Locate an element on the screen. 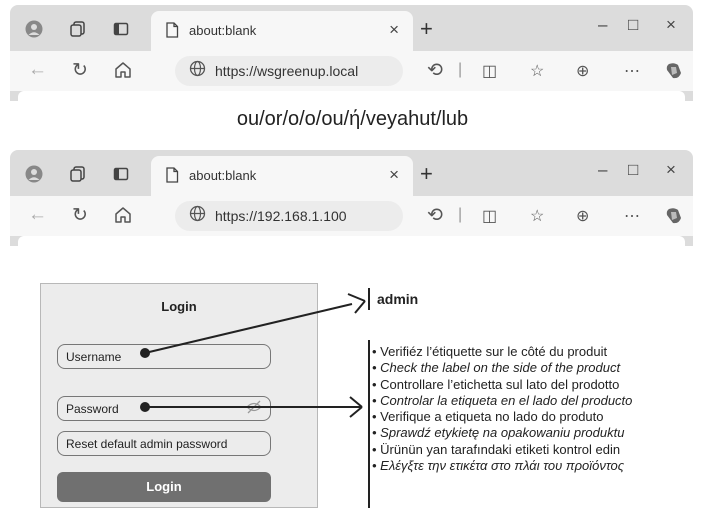 The height and width of the screenshot is (515, 705). annotation-arrows is located at coordinates (253, 355).